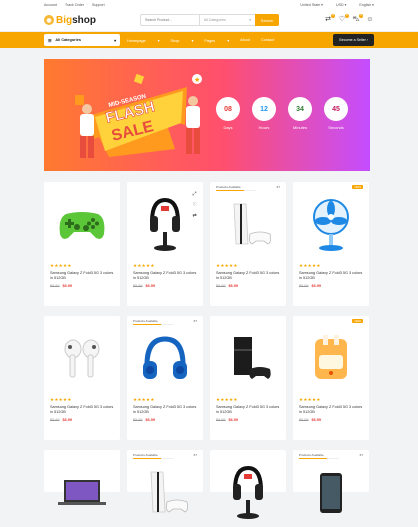  I want to click on language-select: English ▾, so click(363, 5).